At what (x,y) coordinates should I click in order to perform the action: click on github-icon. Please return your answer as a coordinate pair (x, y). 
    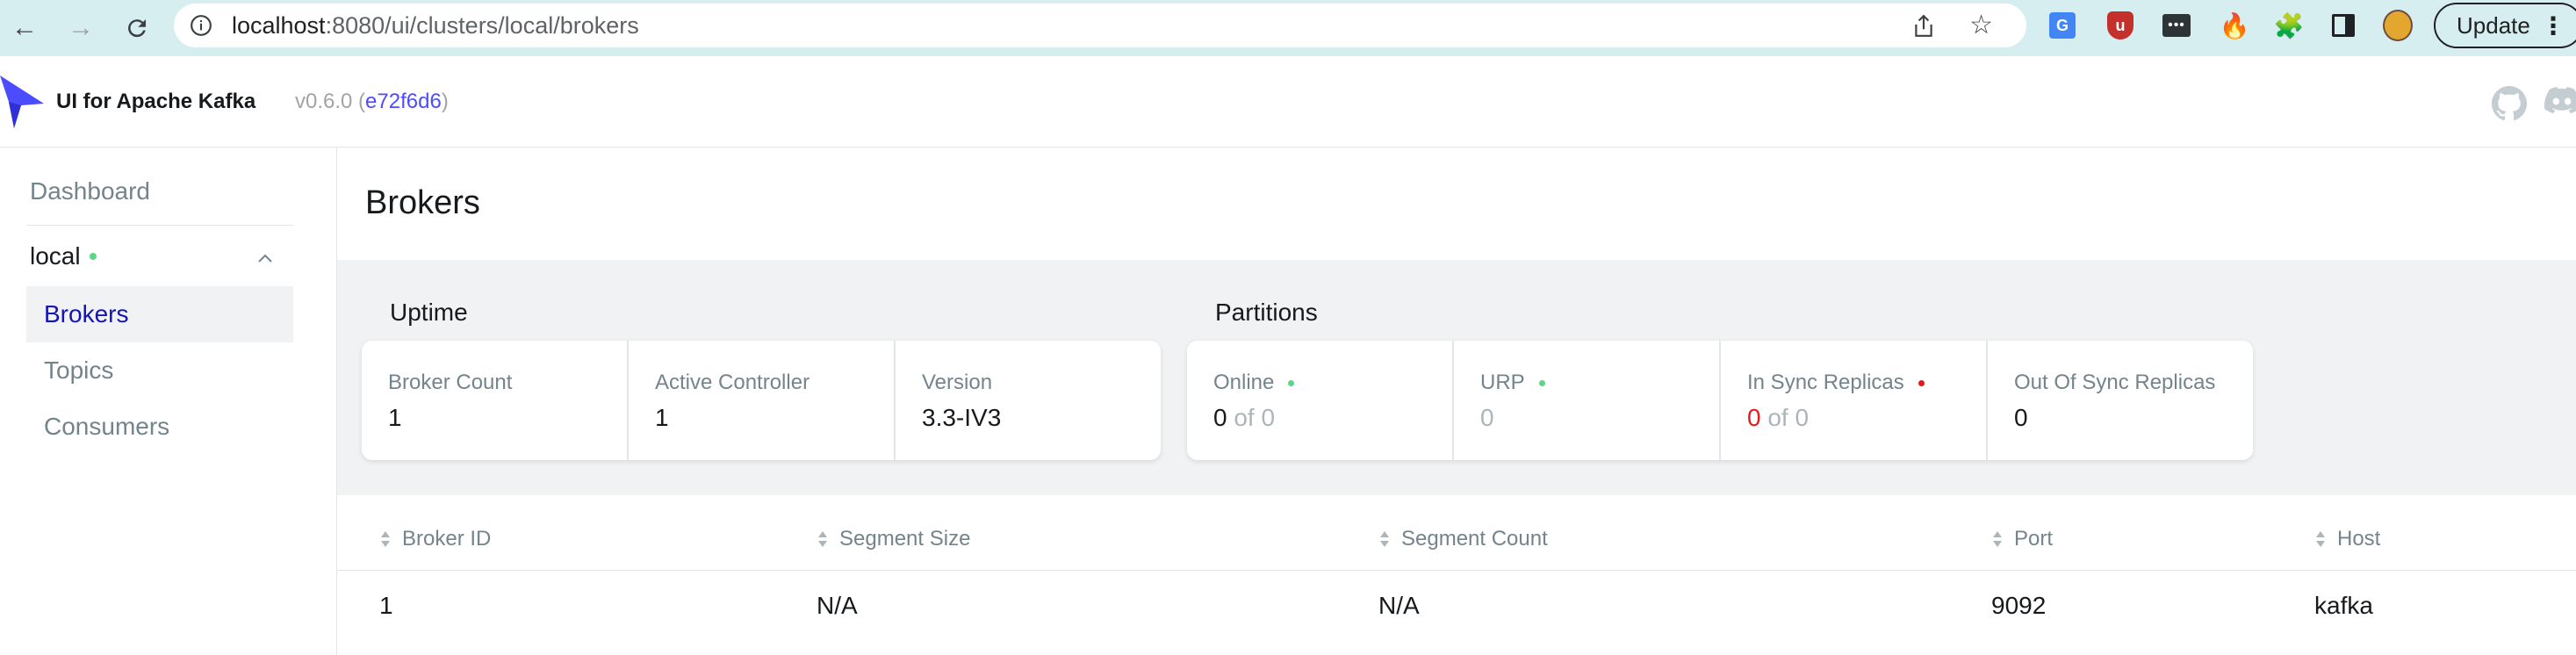
    Looking at the image, I should click on (2509, 104).